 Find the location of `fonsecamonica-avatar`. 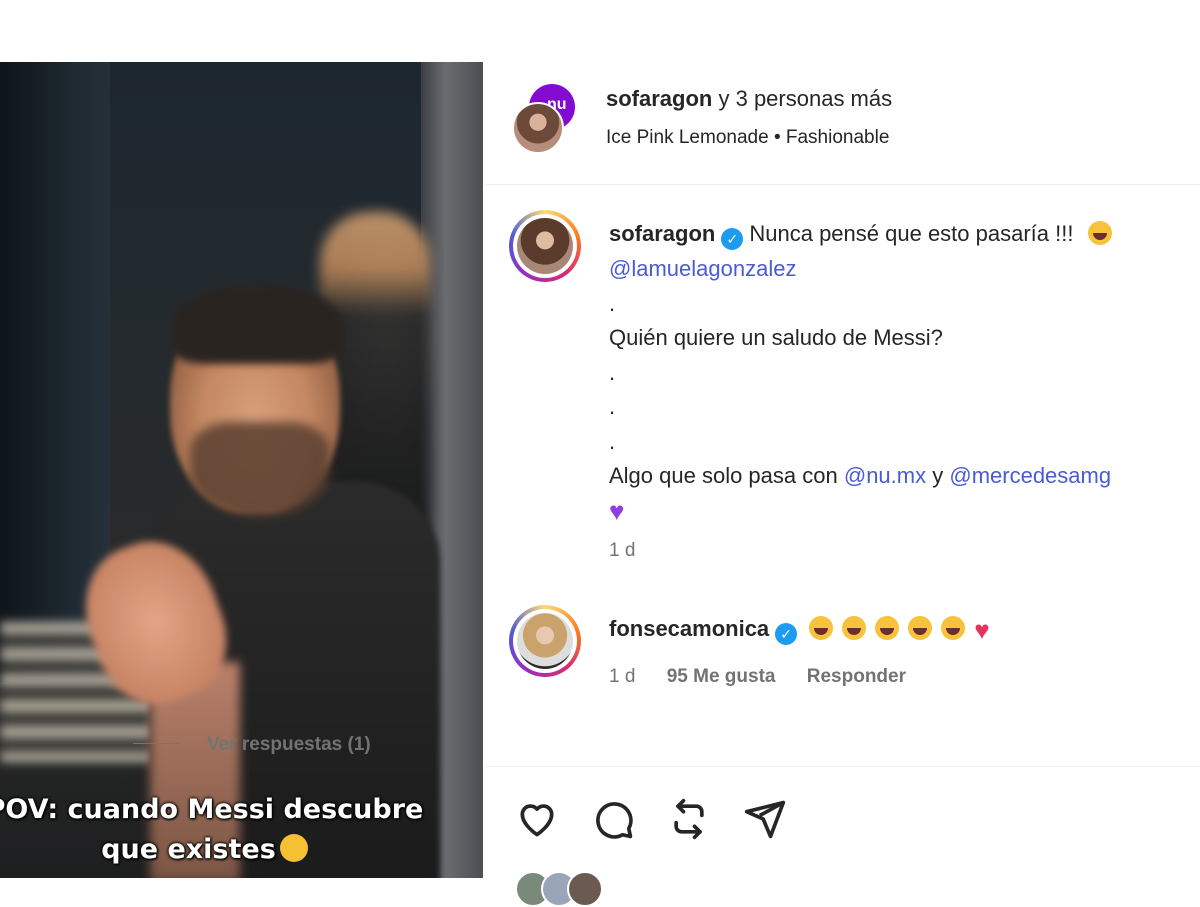

fonsecamonica-avatar is located at coordinates (545, 641).